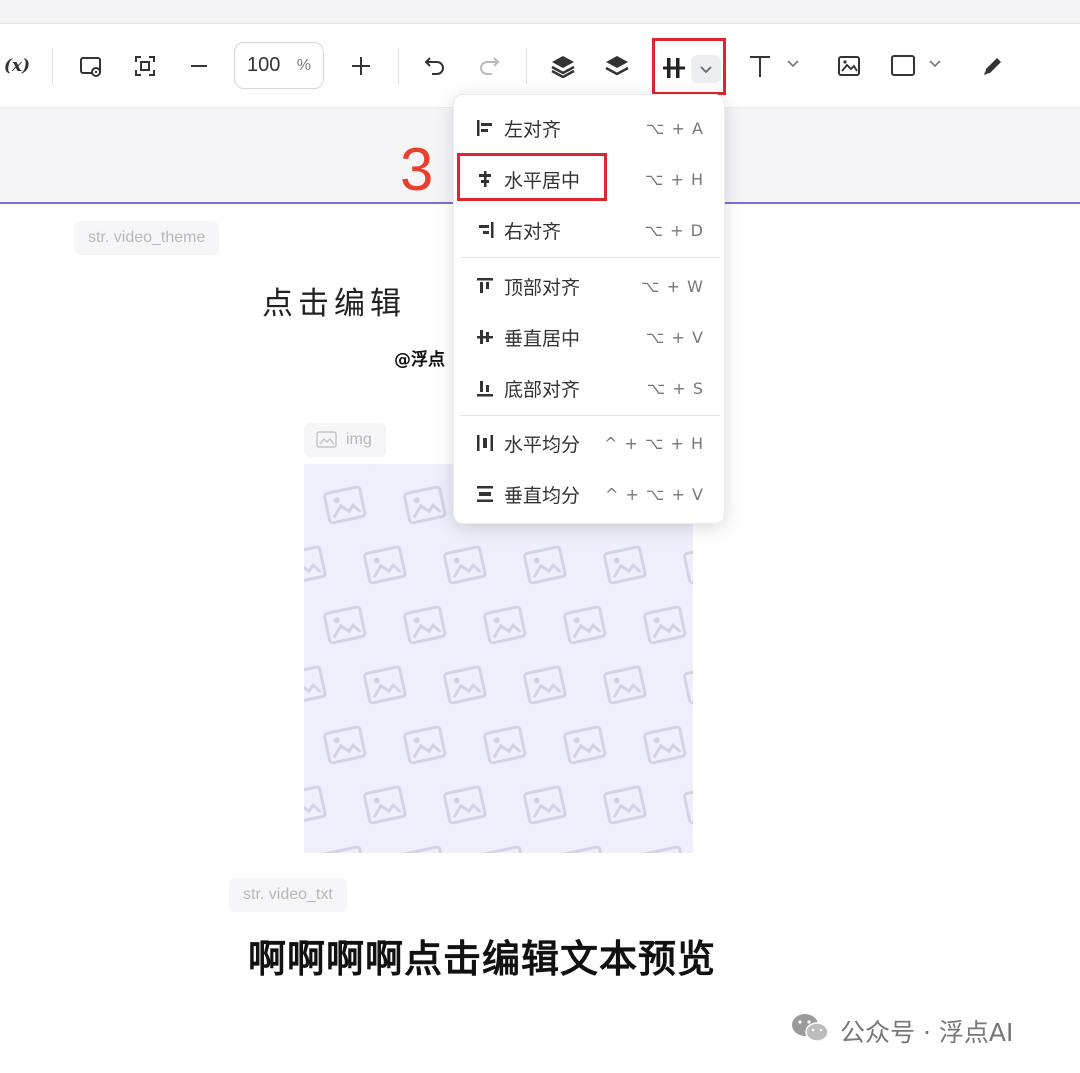 The width and height of the screenshot is (1080, 1073). Describe the element at coordinates (485, 443) in the screenshot. I see `distribute-horizontal-icon` at that location.